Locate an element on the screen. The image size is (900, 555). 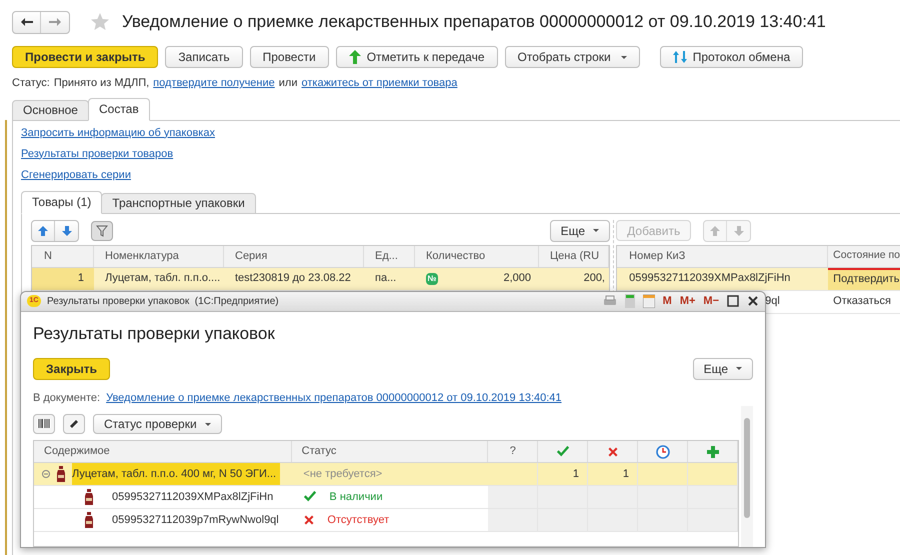
document-label: В документе: is located at coordinates (66, 398).